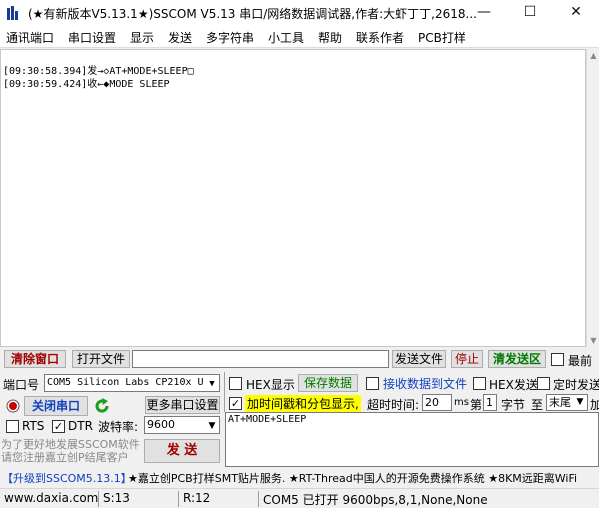 This screenshot has height=508, width=599. I want to click on timeout-label: 超时时间:, so click(393, 405).